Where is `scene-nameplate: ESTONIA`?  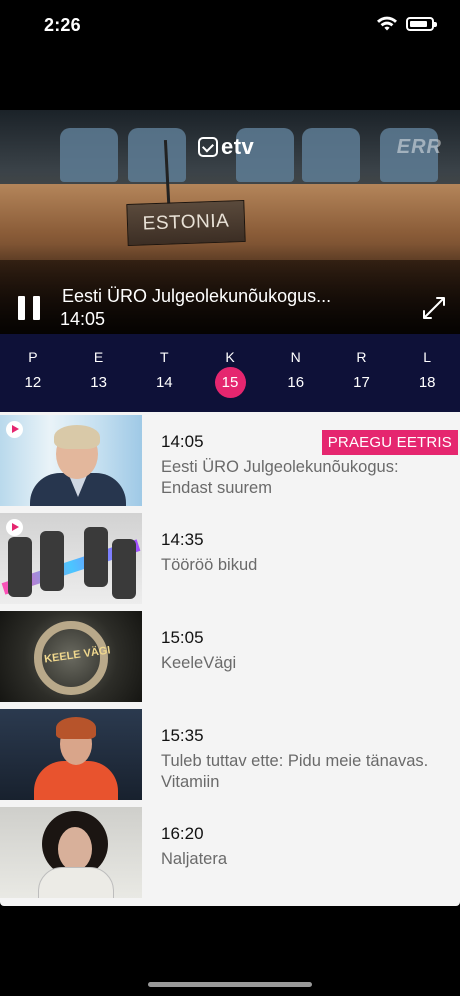
scene-nameplate: ESTONIA is located at coordinates (186, 223).